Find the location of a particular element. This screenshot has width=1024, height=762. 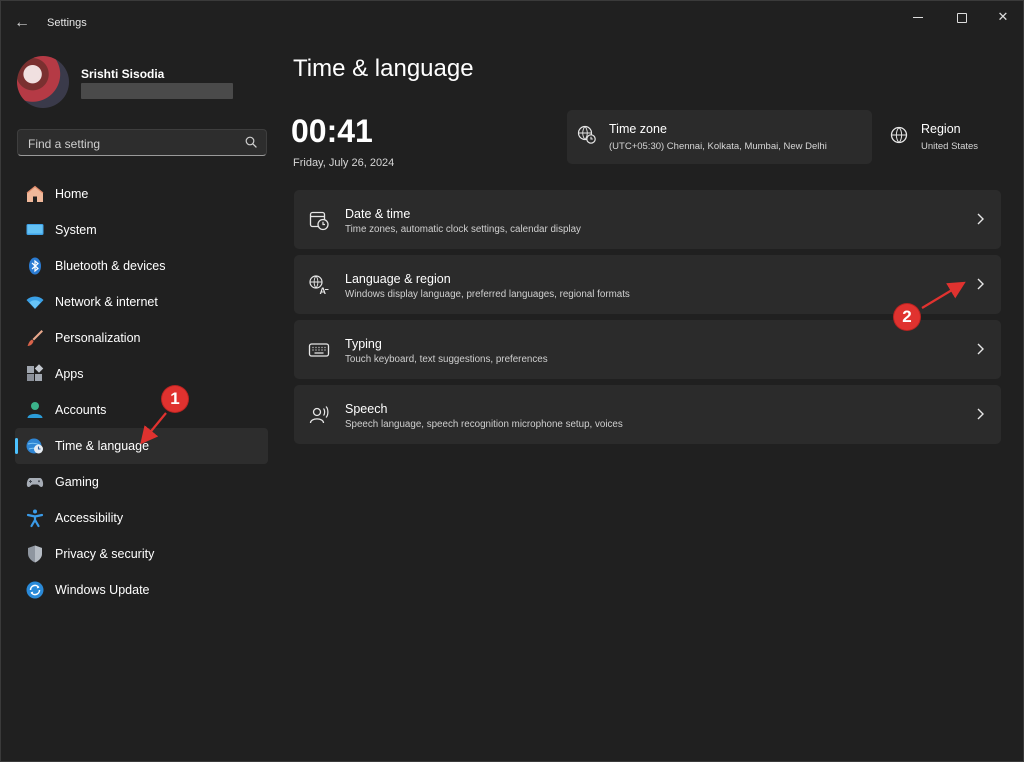

search-icon is located at coordinates (251, 142).